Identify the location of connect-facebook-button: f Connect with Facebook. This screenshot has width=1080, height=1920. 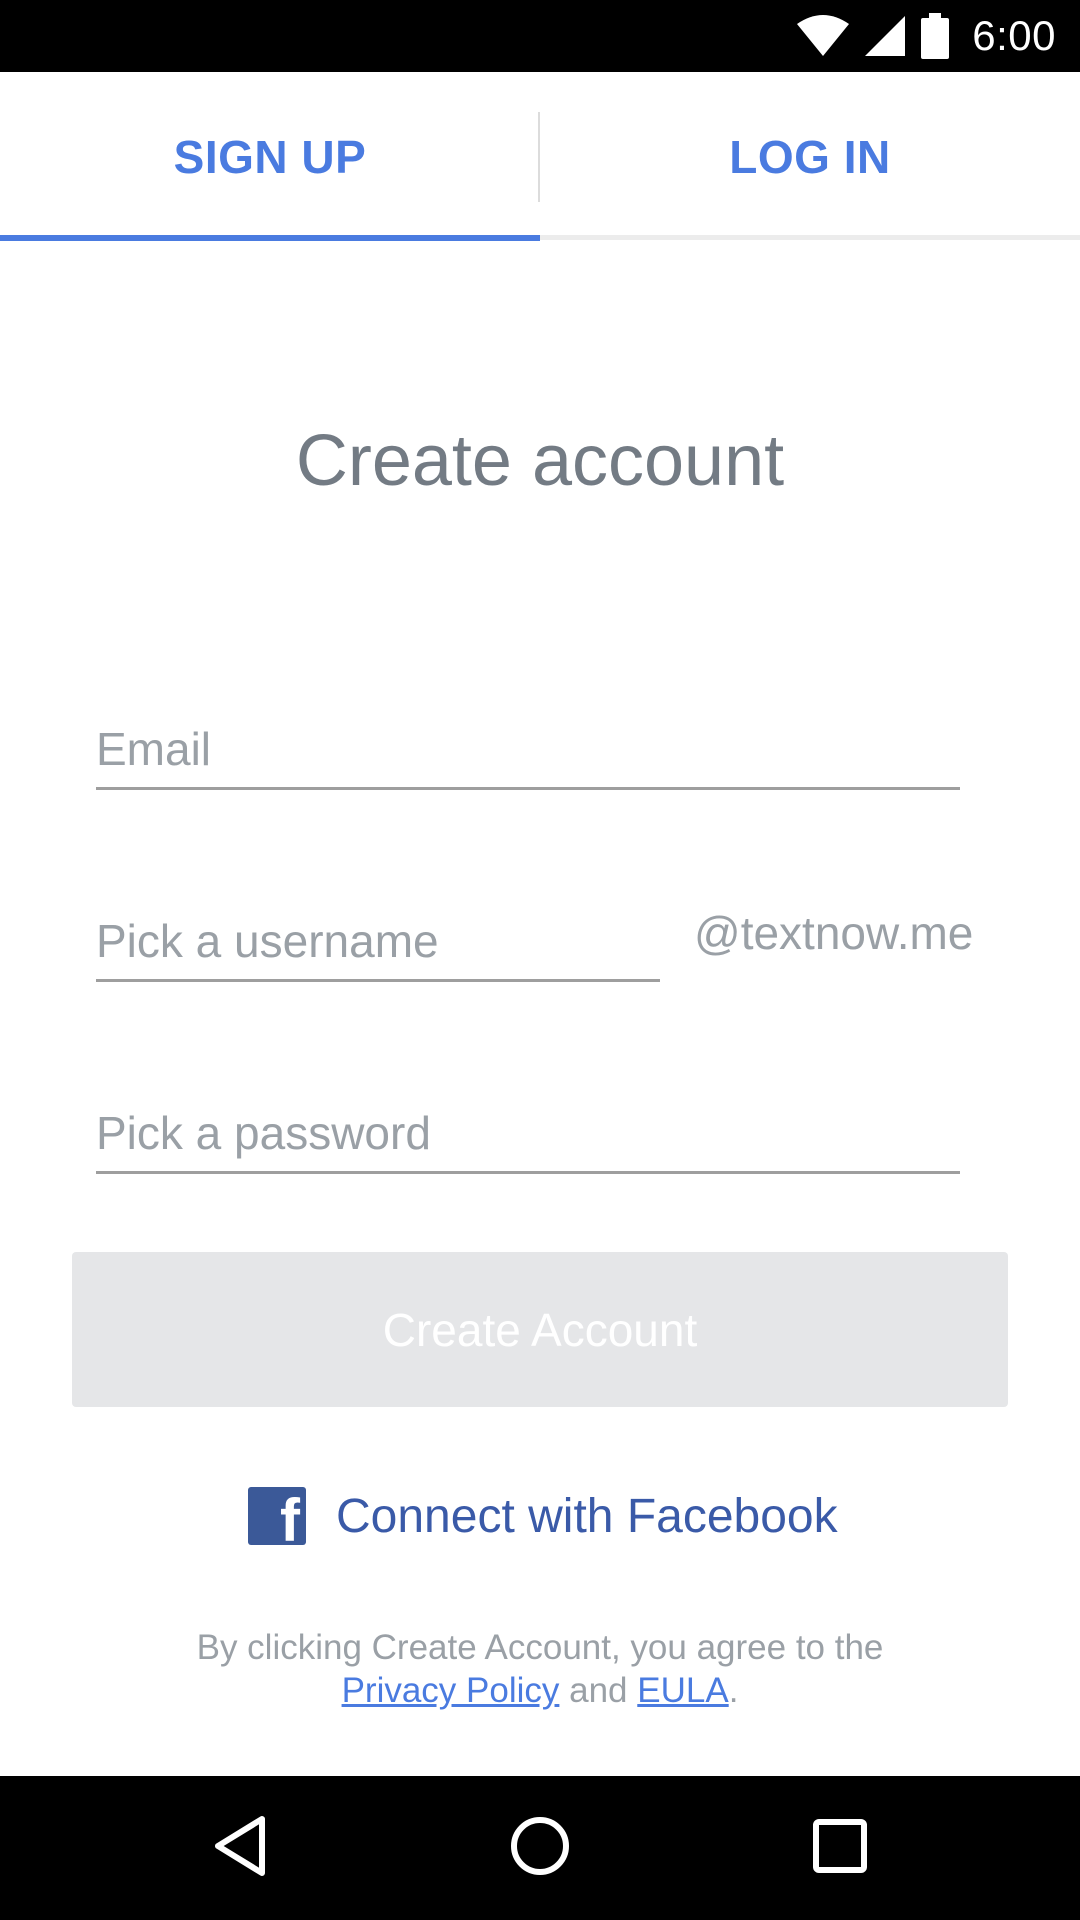
(543, 1516).